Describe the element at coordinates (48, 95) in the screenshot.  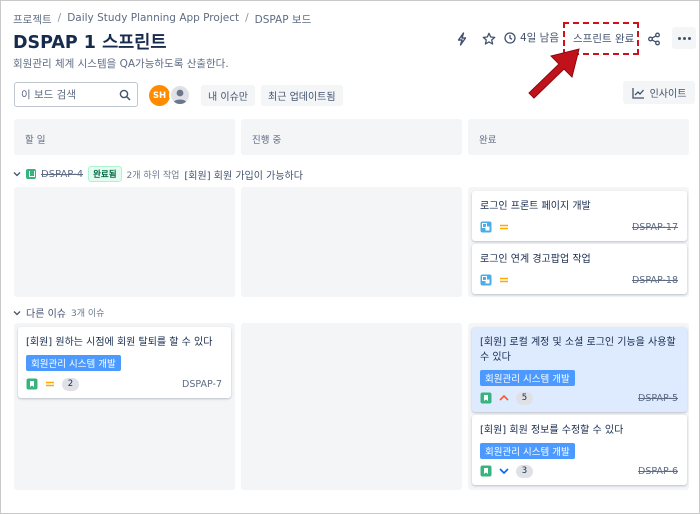
I see `search-placeholder: 이 보드 검색` at that location.